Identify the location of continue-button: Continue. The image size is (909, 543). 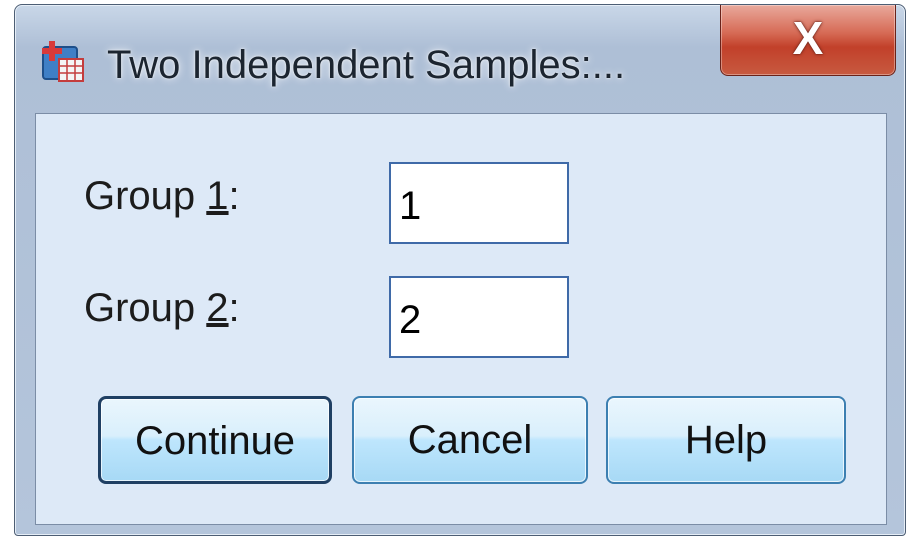
(215, 440).